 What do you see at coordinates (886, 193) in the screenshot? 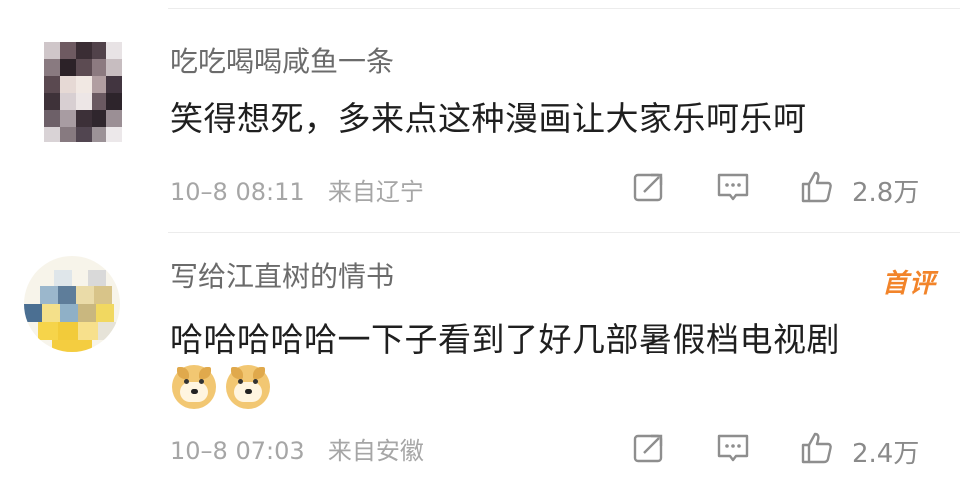
I see `like-count: 2.8万` at bounding box center [886, 193].